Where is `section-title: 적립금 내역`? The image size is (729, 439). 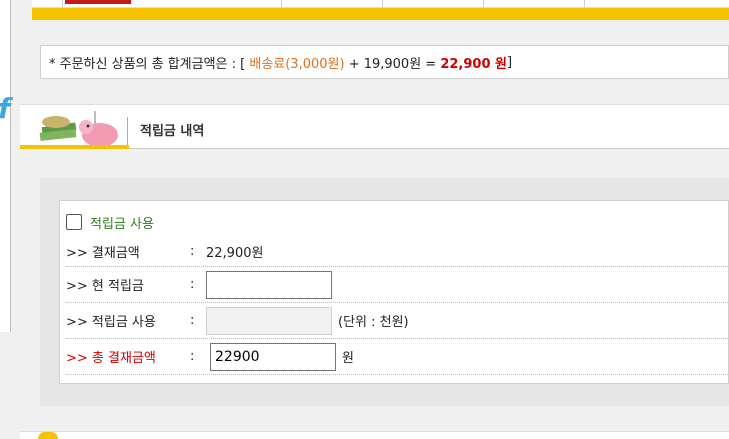 section-title: 적립금 내역 is located at coordinates (172, 131).